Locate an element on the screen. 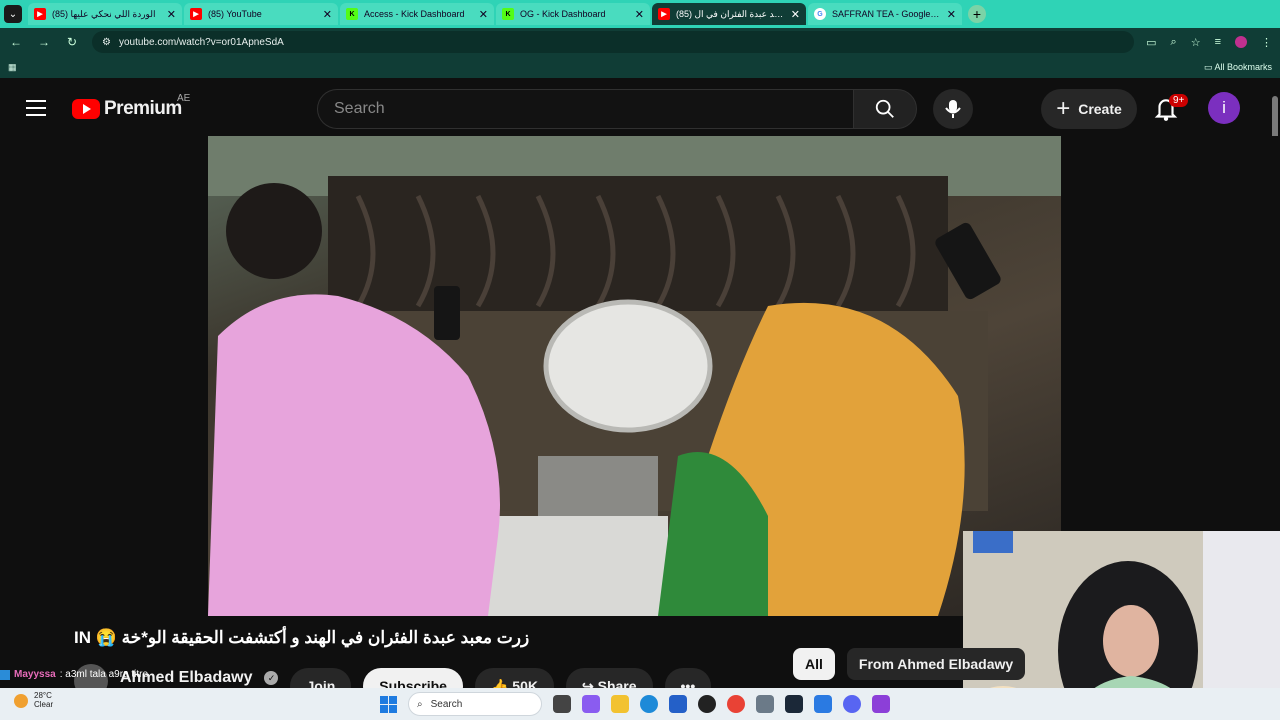  extensions-icon: ≡ is located at coordinates (1218, 42).